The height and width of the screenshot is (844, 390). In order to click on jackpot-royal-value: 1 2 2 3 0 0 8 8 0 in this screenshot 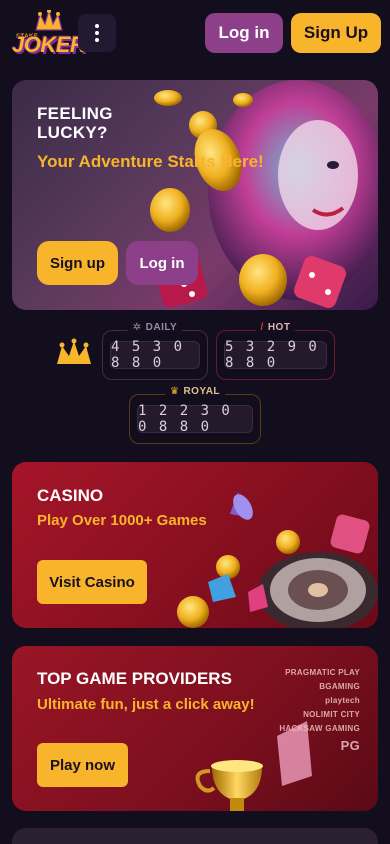, I will do `click(195, 419)`.